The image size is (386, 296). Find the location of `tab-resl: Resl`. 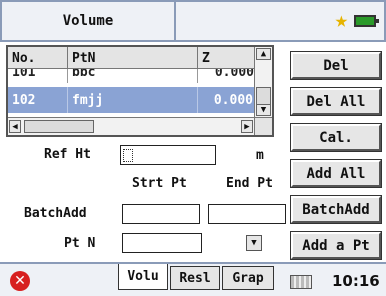

tab-resl: Resl is located at coordinates (195, 278).